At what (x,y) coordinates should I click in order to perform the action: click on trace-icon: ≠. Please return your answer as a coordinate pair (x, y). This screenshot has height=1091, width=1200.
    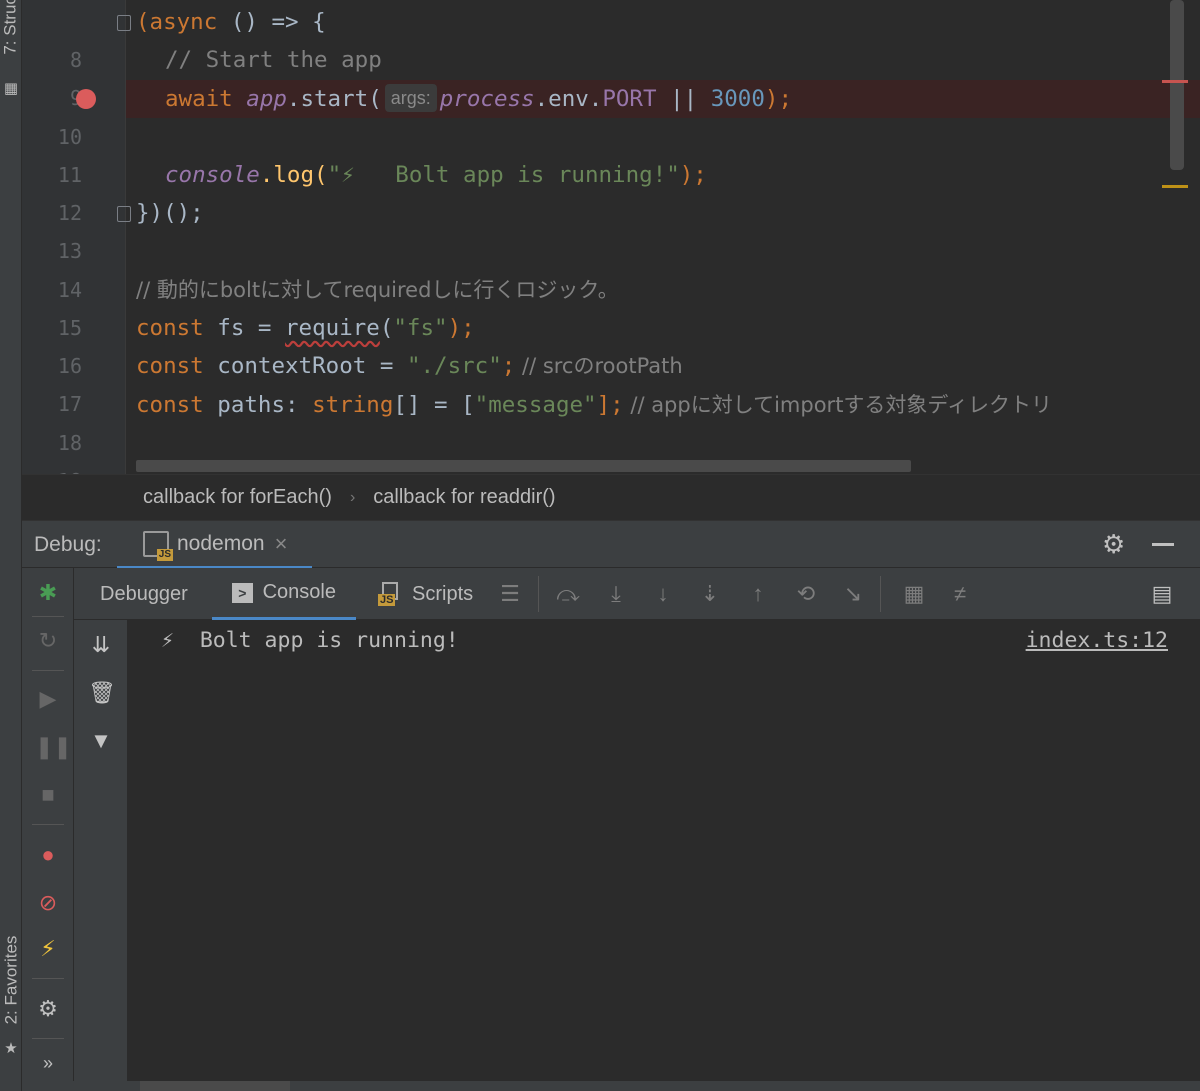
    Looking at the image, I should click on (960, 594).